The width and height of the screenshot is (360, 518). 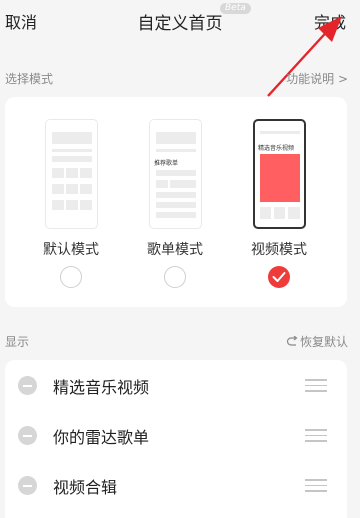 I want to click on video-mode-radio, so click(x=279, y=277).